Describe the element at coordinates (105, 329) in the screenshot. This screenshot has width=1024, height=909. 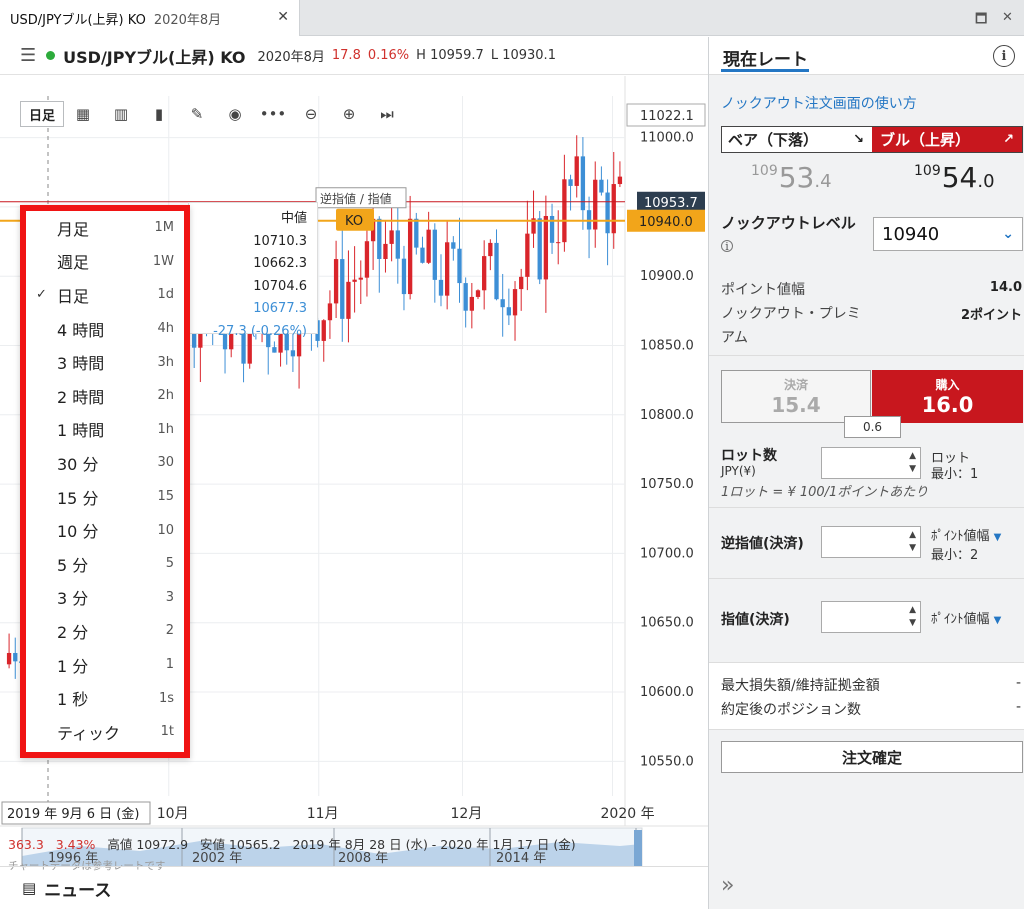
I see `interval-menu-item: 4 時間 4h` at that location.